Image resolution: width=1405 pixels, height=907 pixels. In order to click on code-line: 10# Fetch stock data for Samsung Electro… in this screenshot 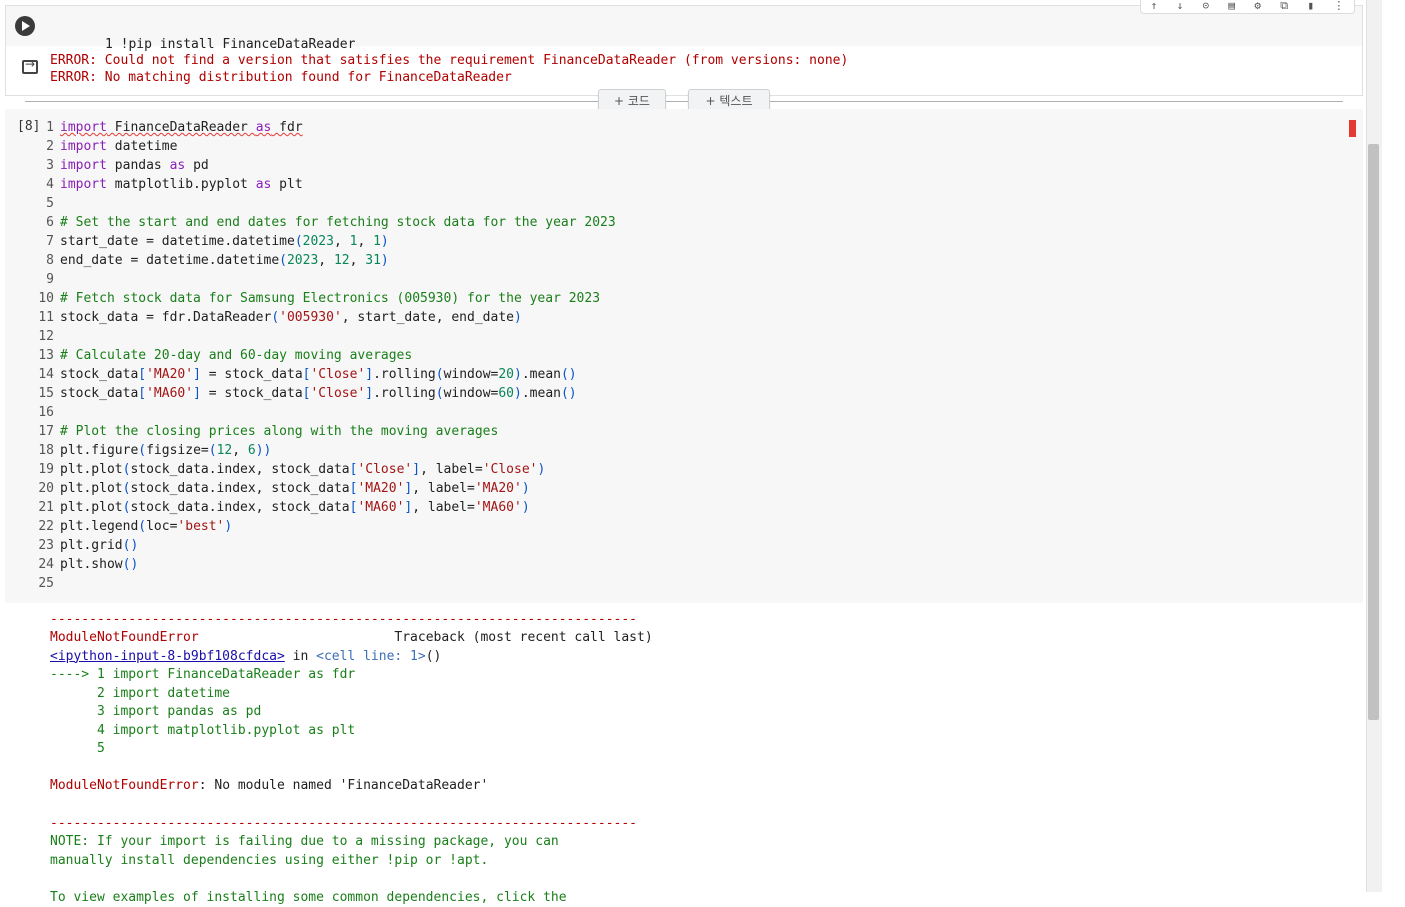, I will do `click(308, 298)`.